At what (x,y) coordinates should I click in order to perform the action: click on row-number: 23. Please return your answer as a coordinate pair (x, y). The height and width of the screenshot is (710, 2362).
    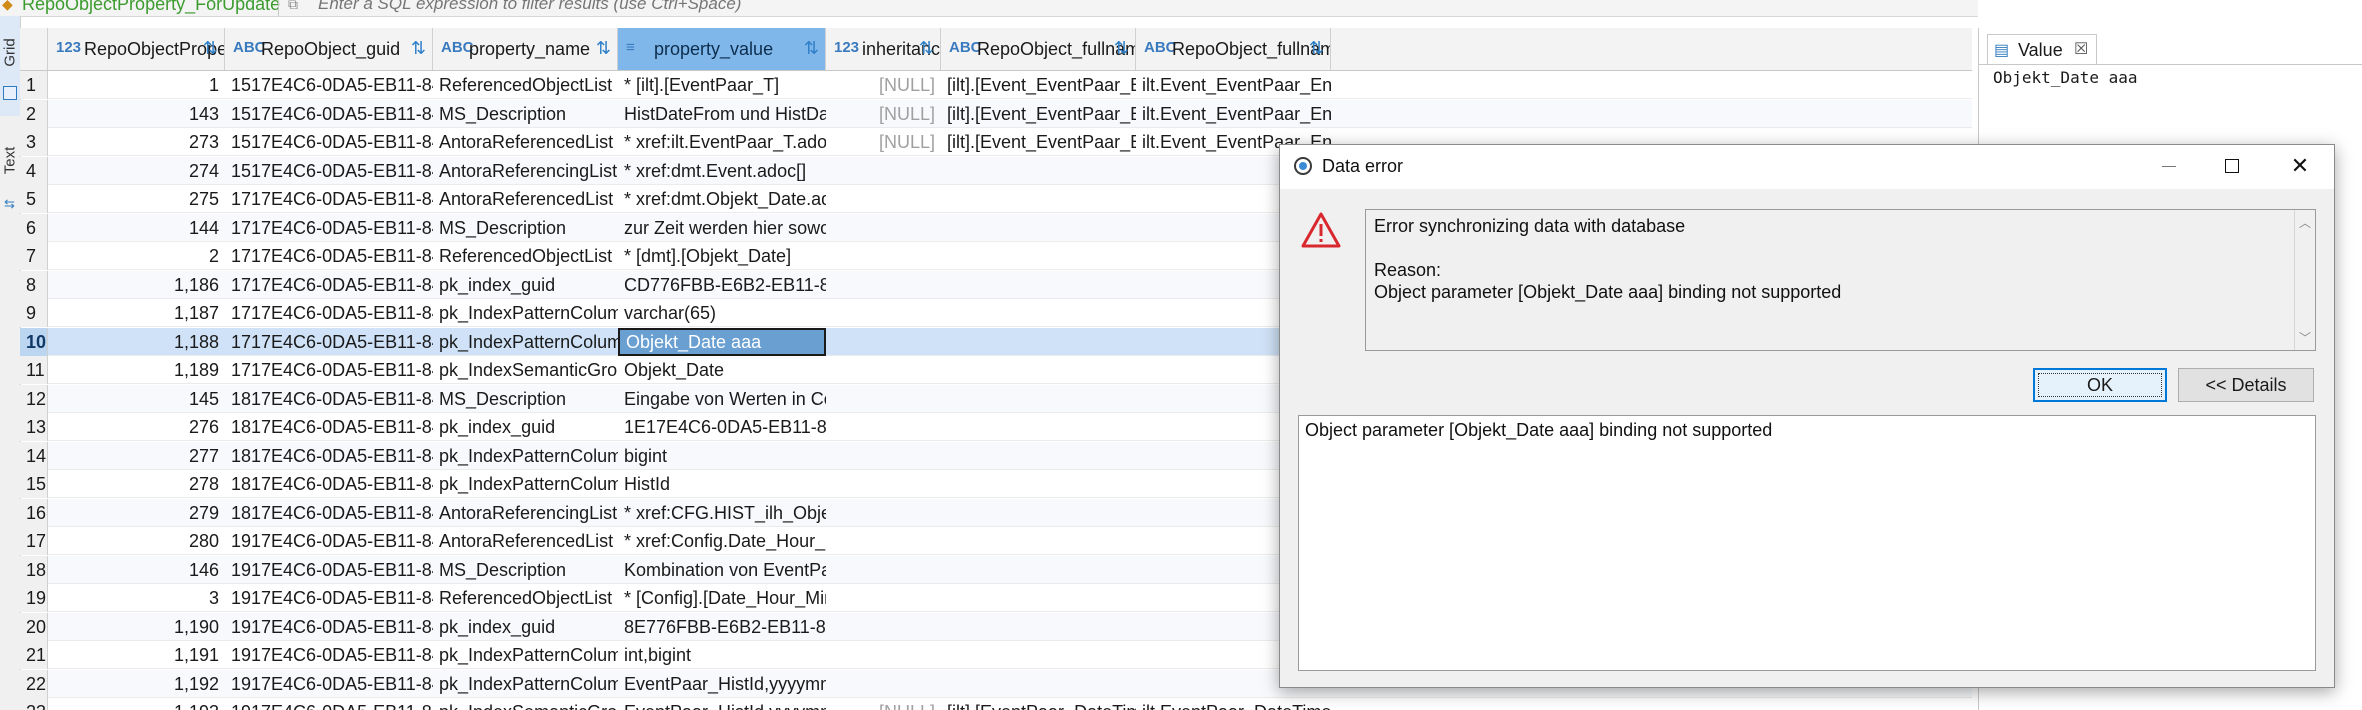
    Looking at the image, I should click on (34, 704).